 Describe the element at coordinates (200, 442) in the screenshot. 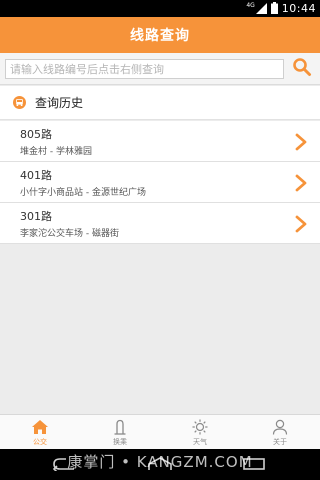

I see `tab-label: 天气` at that location.